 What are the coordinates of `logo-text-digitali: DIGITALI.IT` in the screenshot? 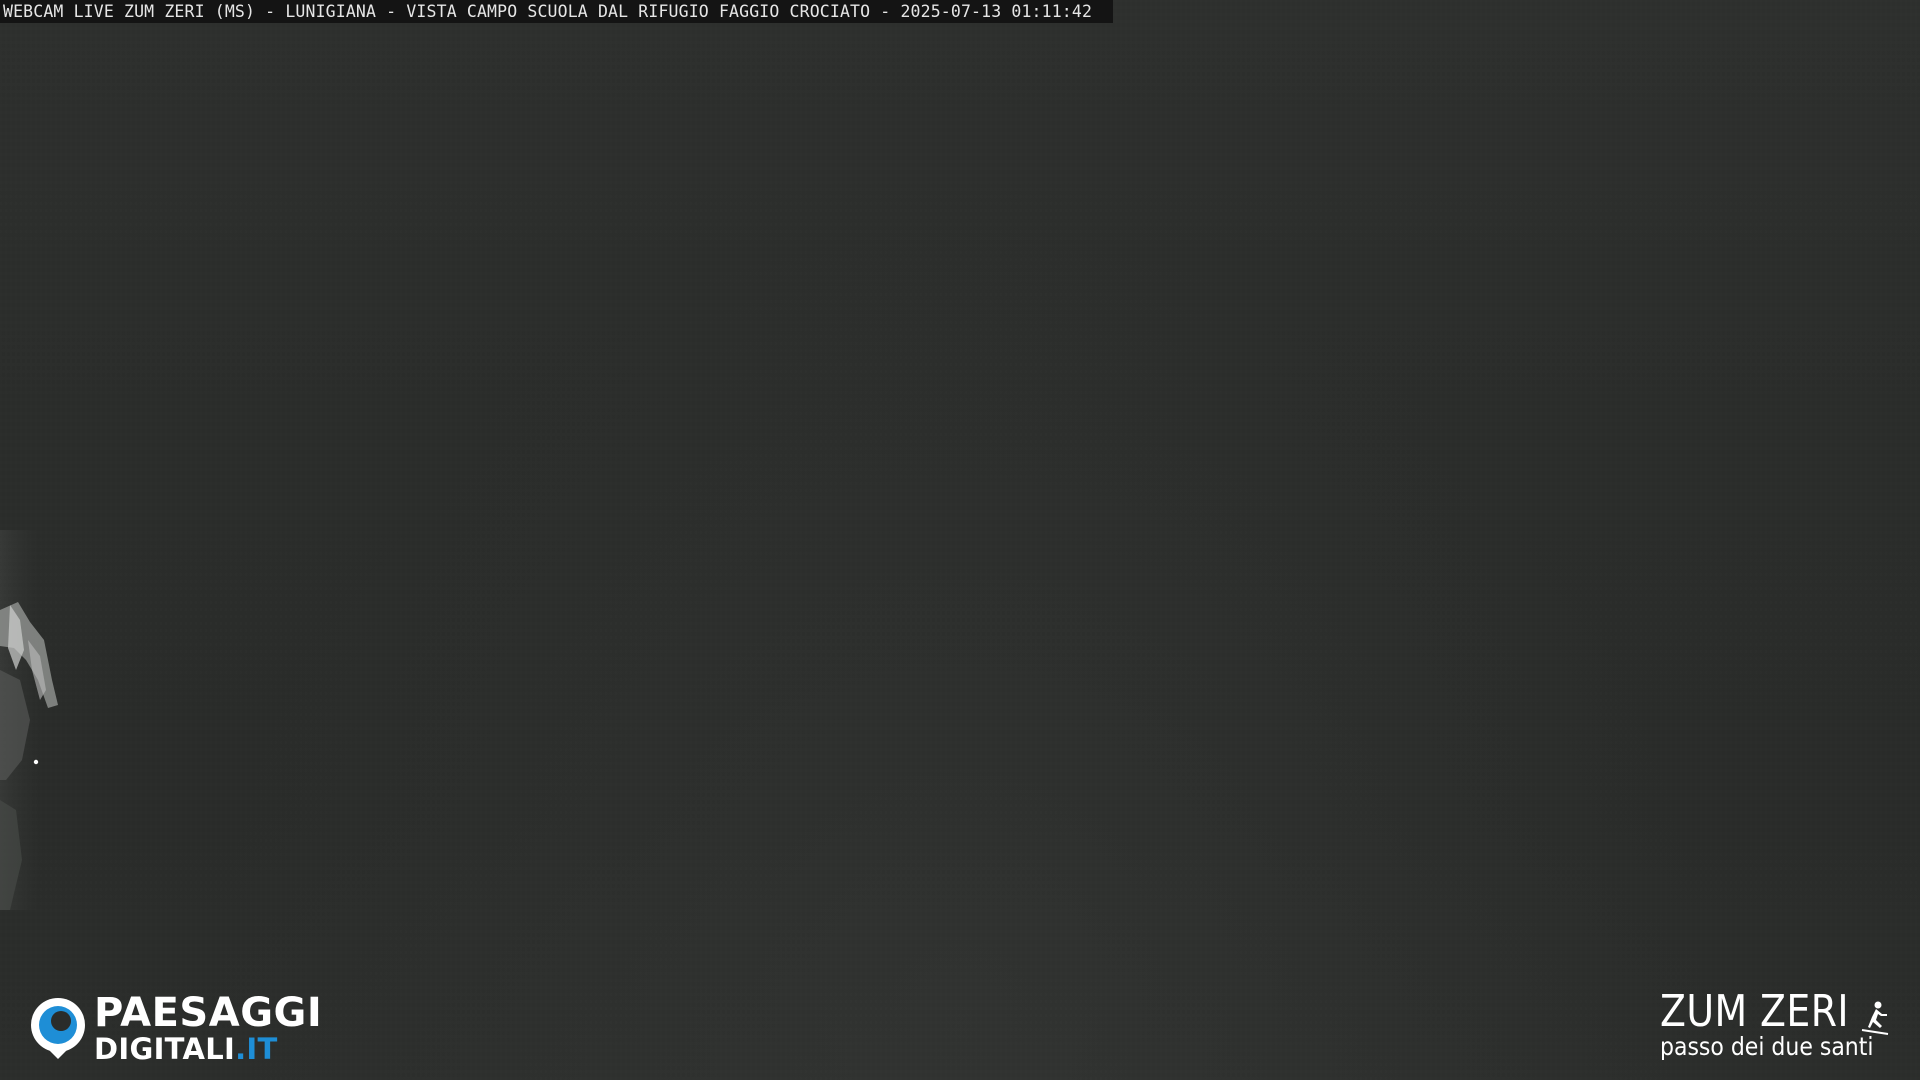 It's located at (208, 1048).